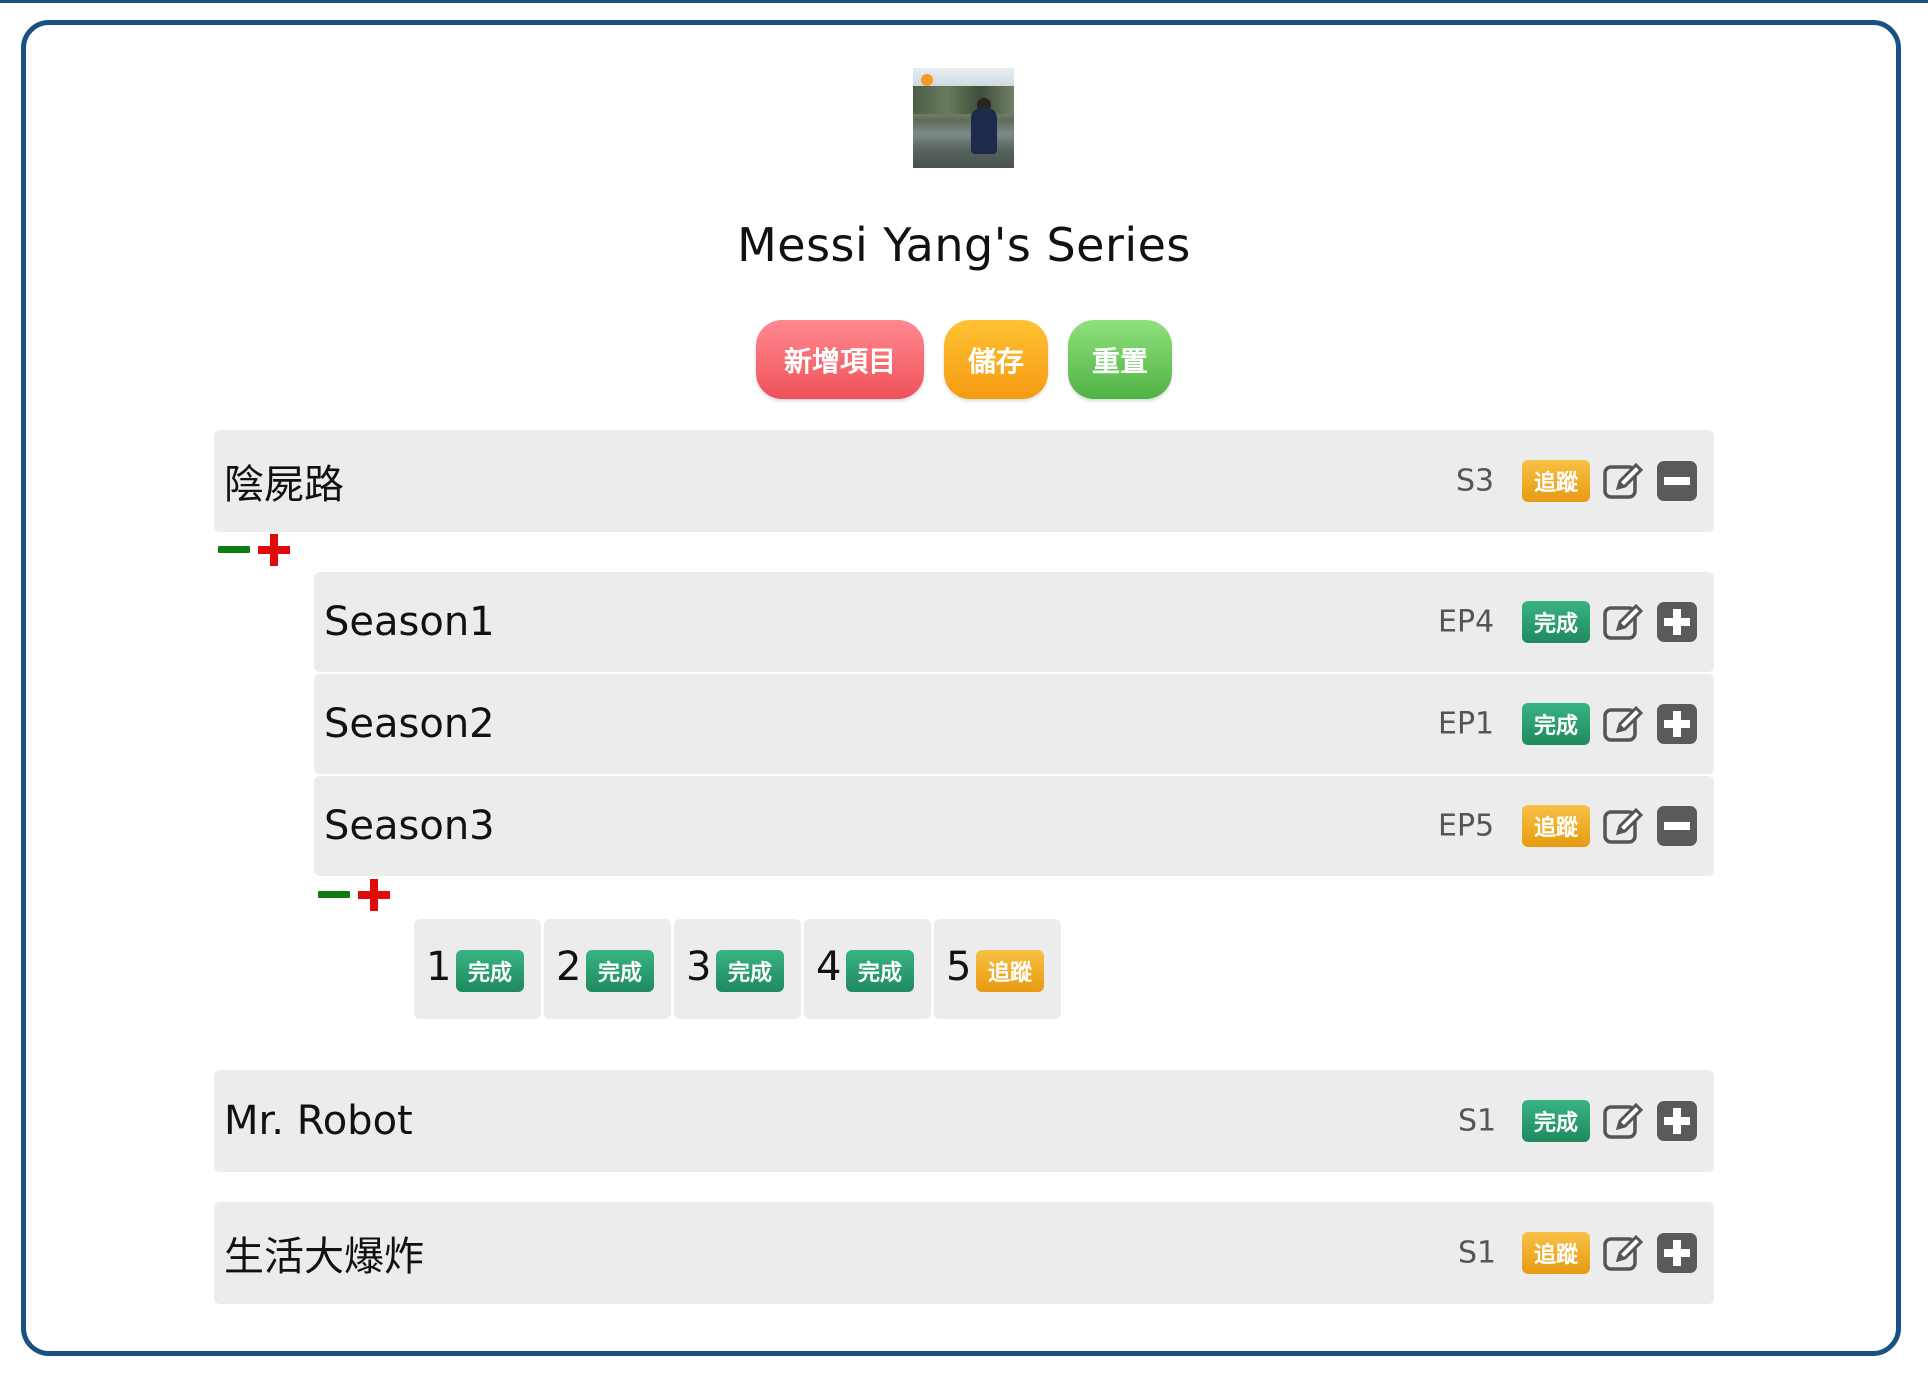  What do you see at coordinates (1120, 359) in the screenshot?
I see `reset-button: 重置` at bounding box center [1120, 359].